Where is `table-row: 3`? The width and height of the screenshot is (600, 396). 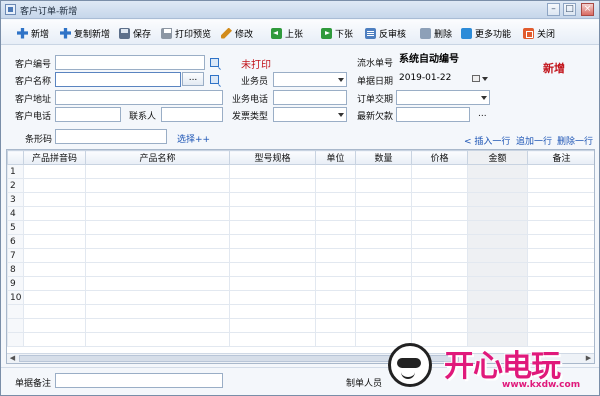
table-row: 3 is located at coordinates (300, 199).